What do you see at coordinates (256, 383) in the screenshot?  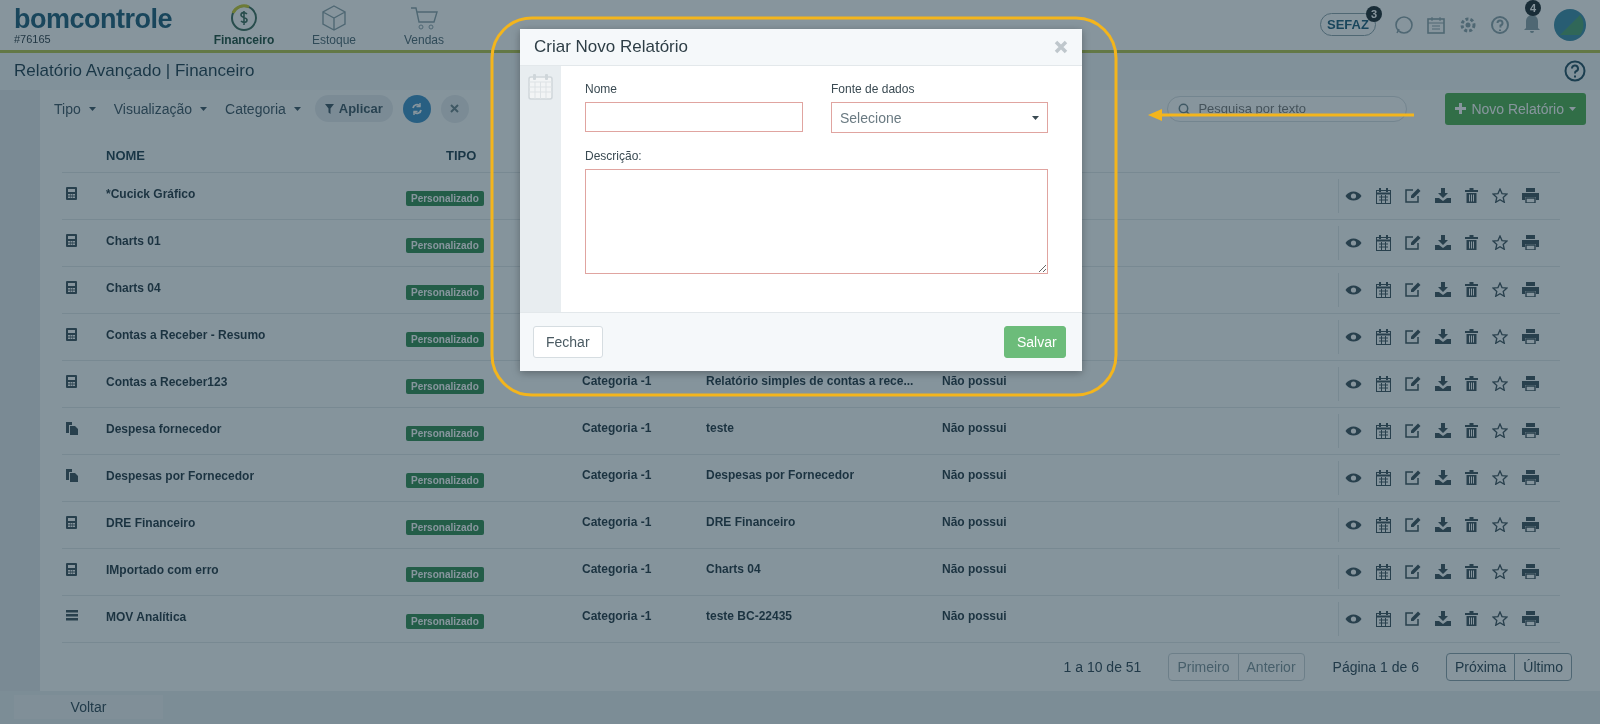 I see `report-name: Contas a Receber123` at bounding box center [256, 383].